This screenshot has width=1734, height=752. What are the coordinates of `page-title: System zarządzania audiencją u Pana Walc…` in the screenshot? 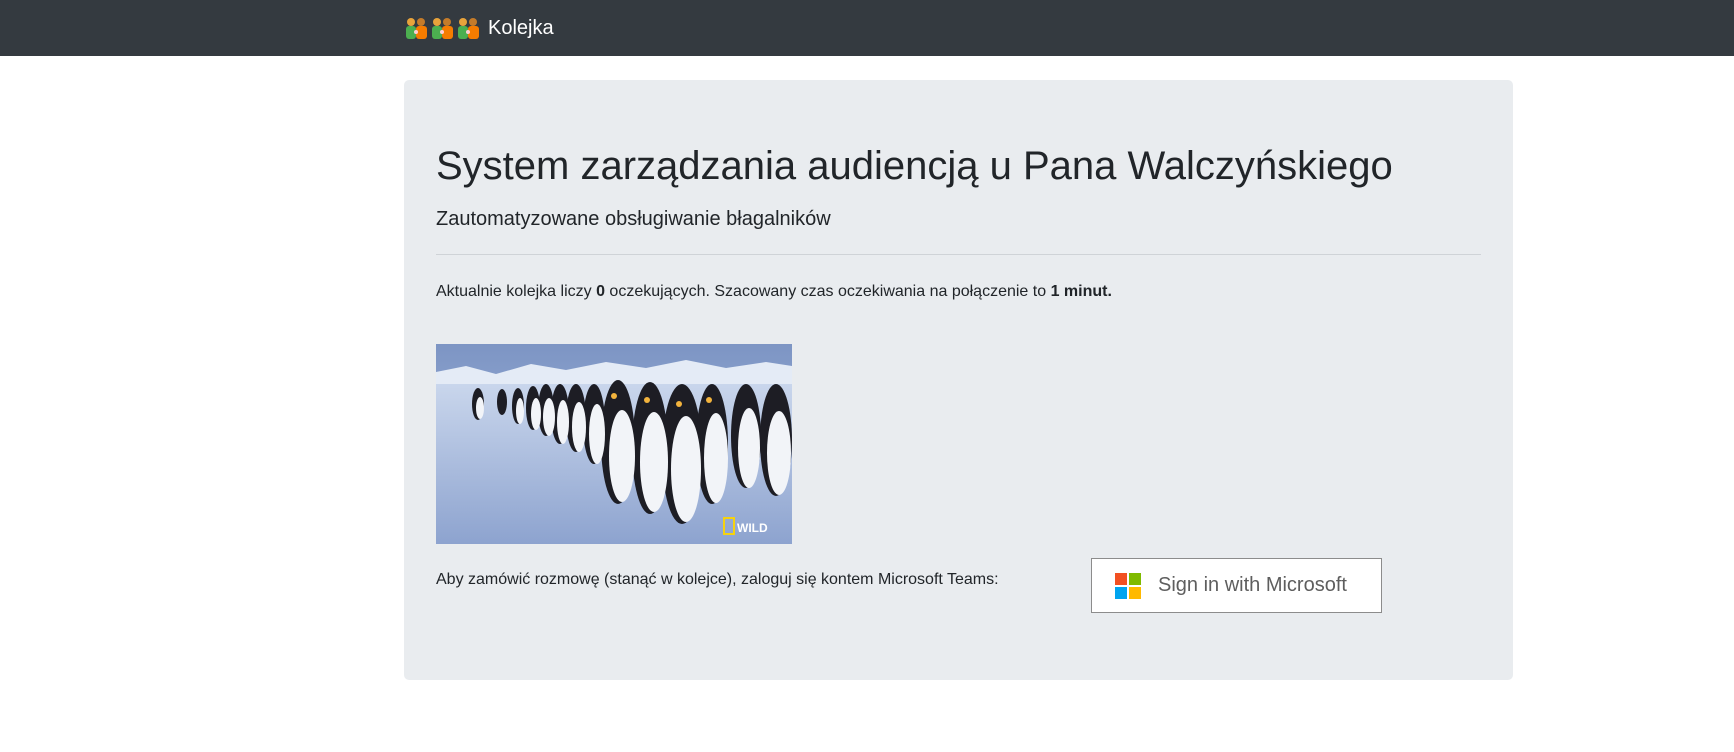 It's located at (914, 166).